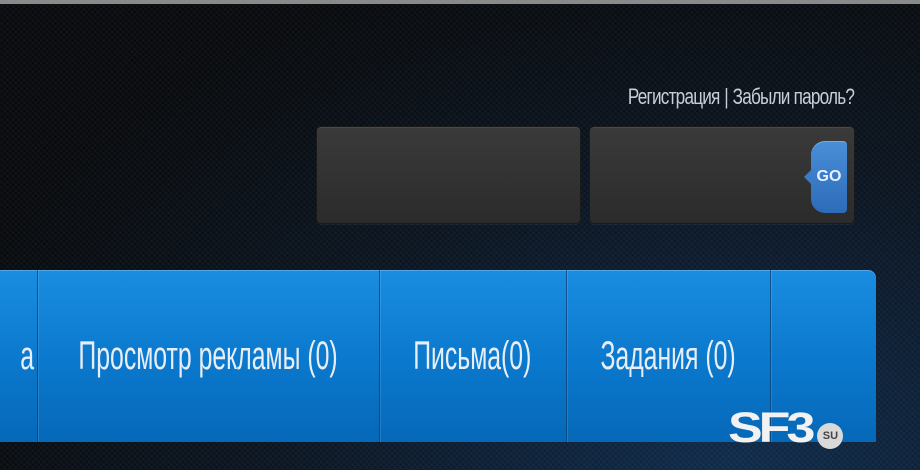  What do you see at coordinates (793, 96) in the screenshot?
I see `forgot-password-link: Забыли пароль?` at bounding box center [793, 96].